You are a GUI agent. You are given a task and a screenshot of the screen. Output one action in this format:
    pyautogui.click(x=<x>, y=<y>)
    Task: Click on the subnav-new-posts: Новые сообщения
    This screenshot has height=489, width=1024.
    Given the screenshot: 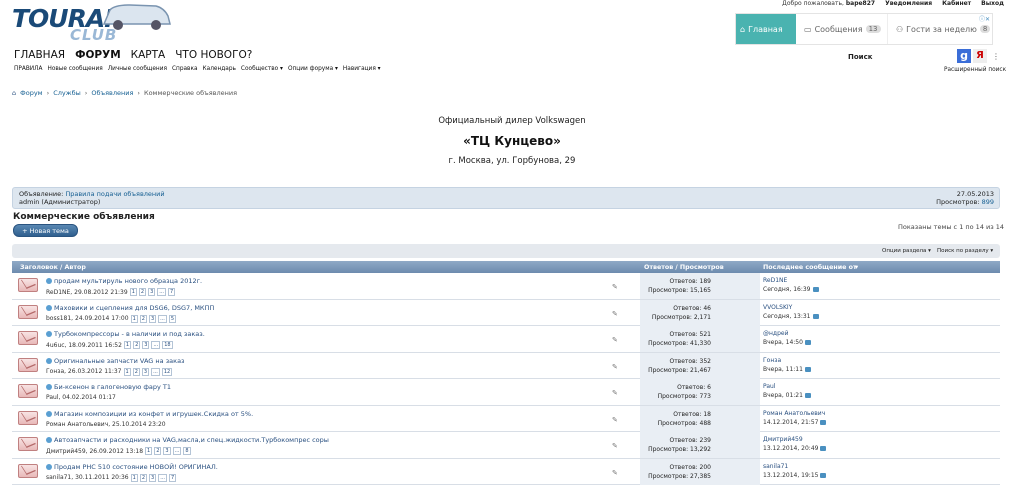 What is the action you would take?
    pyautogui.click(x=74, y=69)
    